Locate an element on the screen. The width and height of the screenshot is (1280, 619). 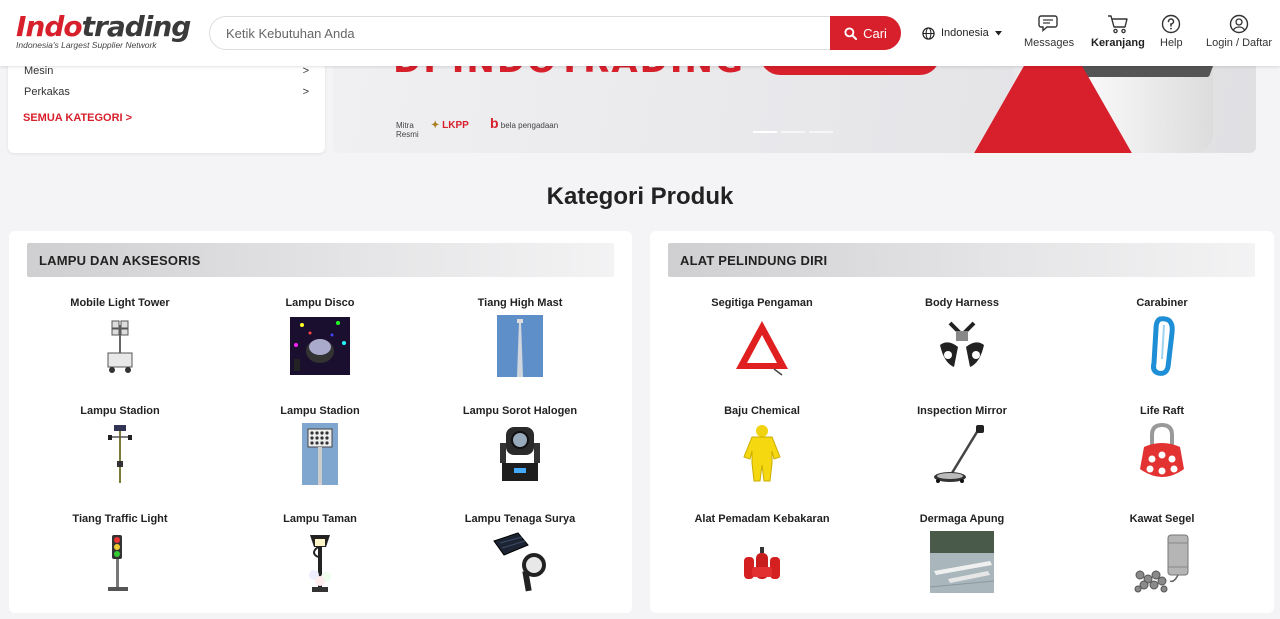
login-button: Login / Daftar is located at coordinates (1239, 34).